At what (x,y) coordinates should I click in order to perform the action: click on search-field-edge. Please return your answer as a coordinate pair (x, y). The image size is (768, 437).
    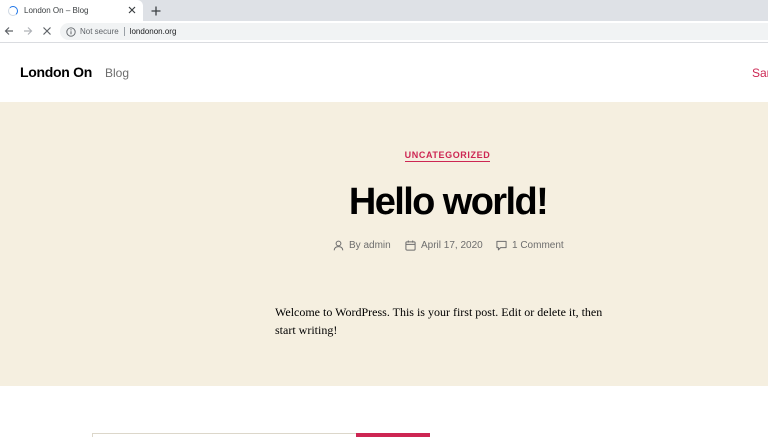
    Looking at the image, I should click on (224, 435).